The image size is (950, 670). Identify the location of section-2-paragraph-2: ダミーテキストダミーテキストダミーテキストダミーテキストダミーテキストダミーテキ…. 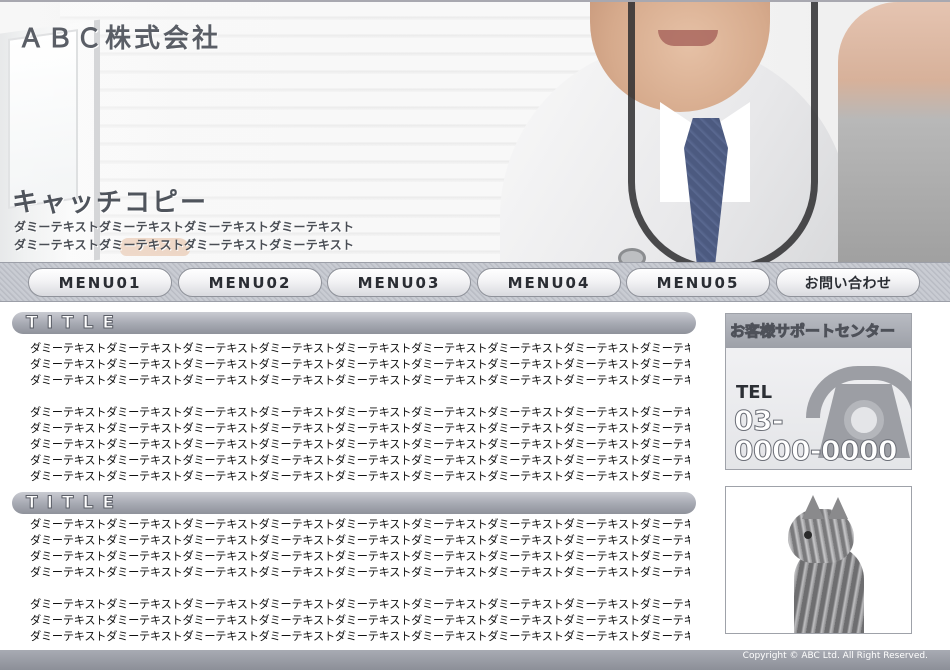
(360, 621).